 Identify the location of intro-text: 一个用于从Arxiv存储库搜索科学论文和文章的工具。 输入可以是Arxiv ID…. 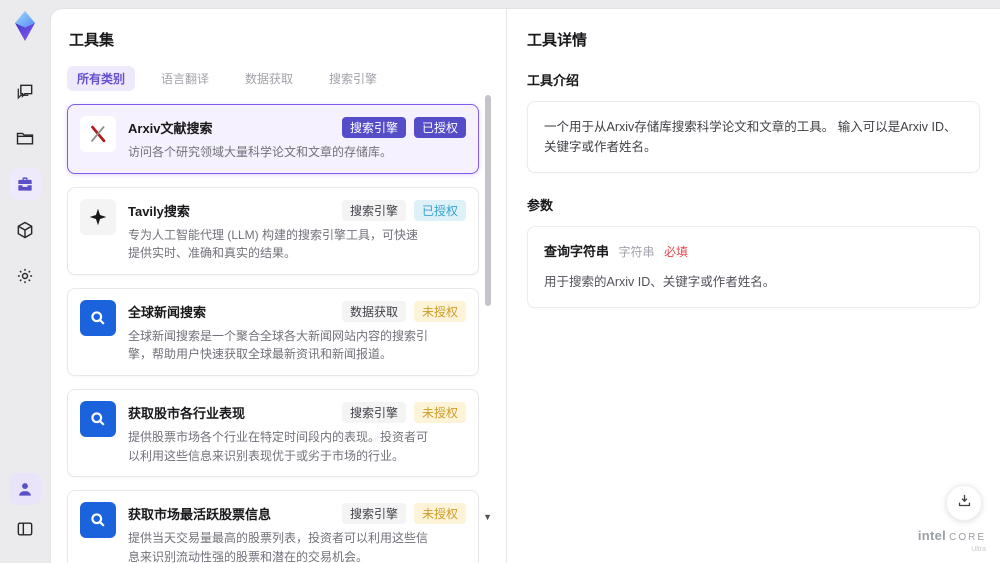
(750, 137).